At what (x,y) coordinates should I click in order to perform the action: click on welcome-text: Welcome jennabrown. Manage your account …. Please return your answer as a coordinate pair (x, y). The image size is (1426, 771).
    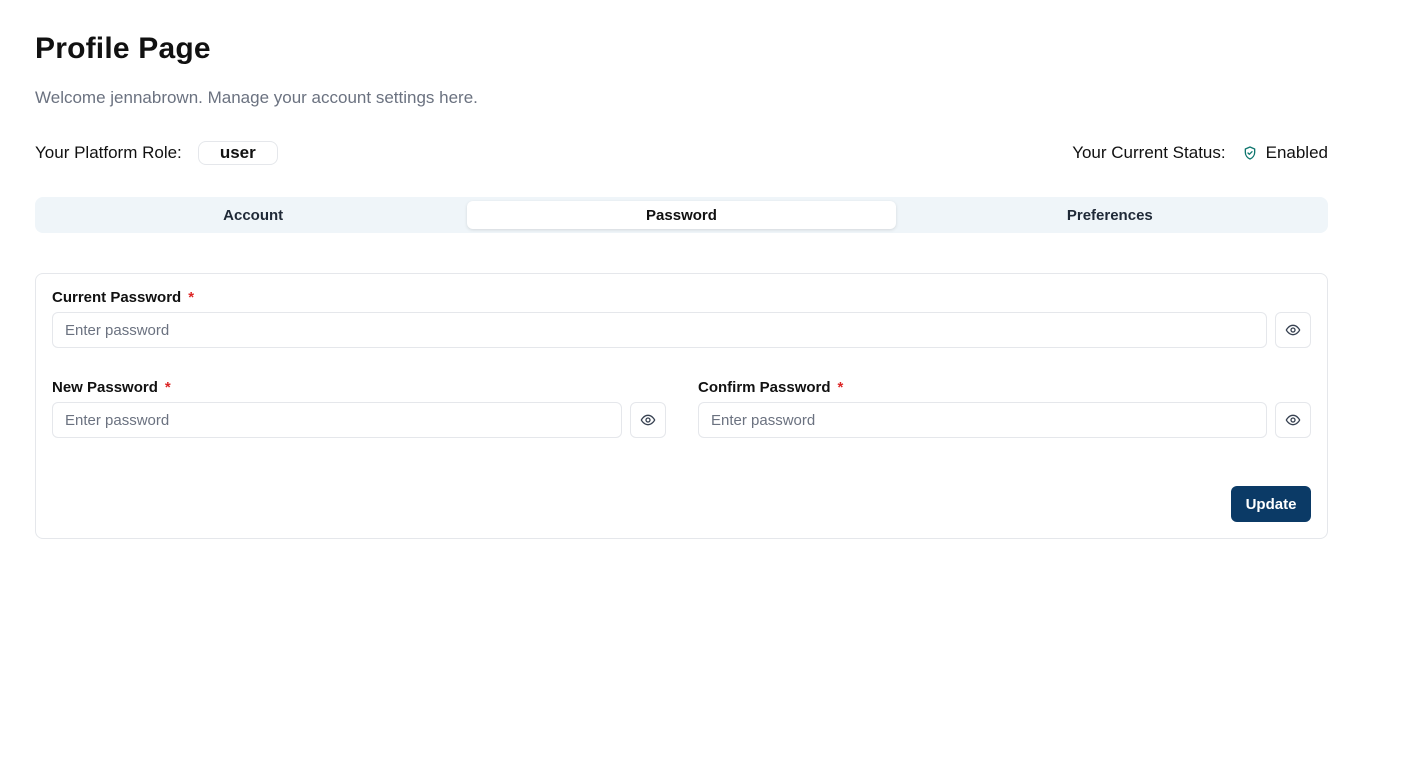
    Looking at the image, I should click on (256, 97).